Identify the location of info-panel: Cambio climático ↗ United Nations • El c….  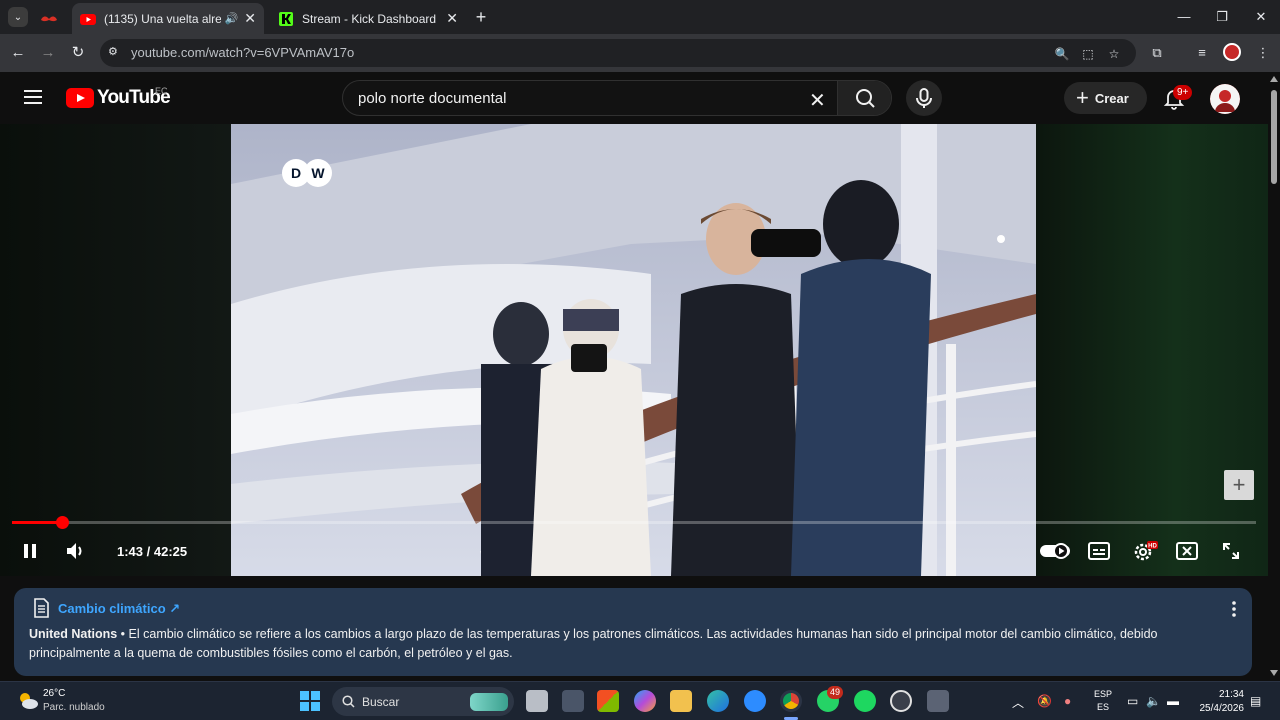
(633, 632).